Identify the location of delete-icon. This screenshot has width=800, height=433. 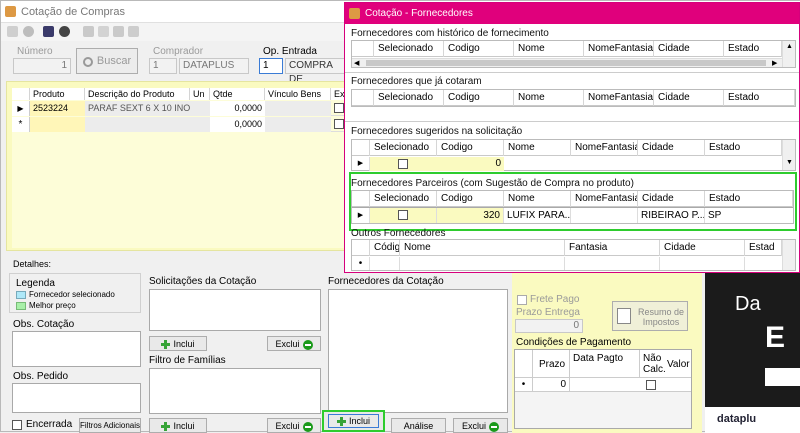
(118, 31).